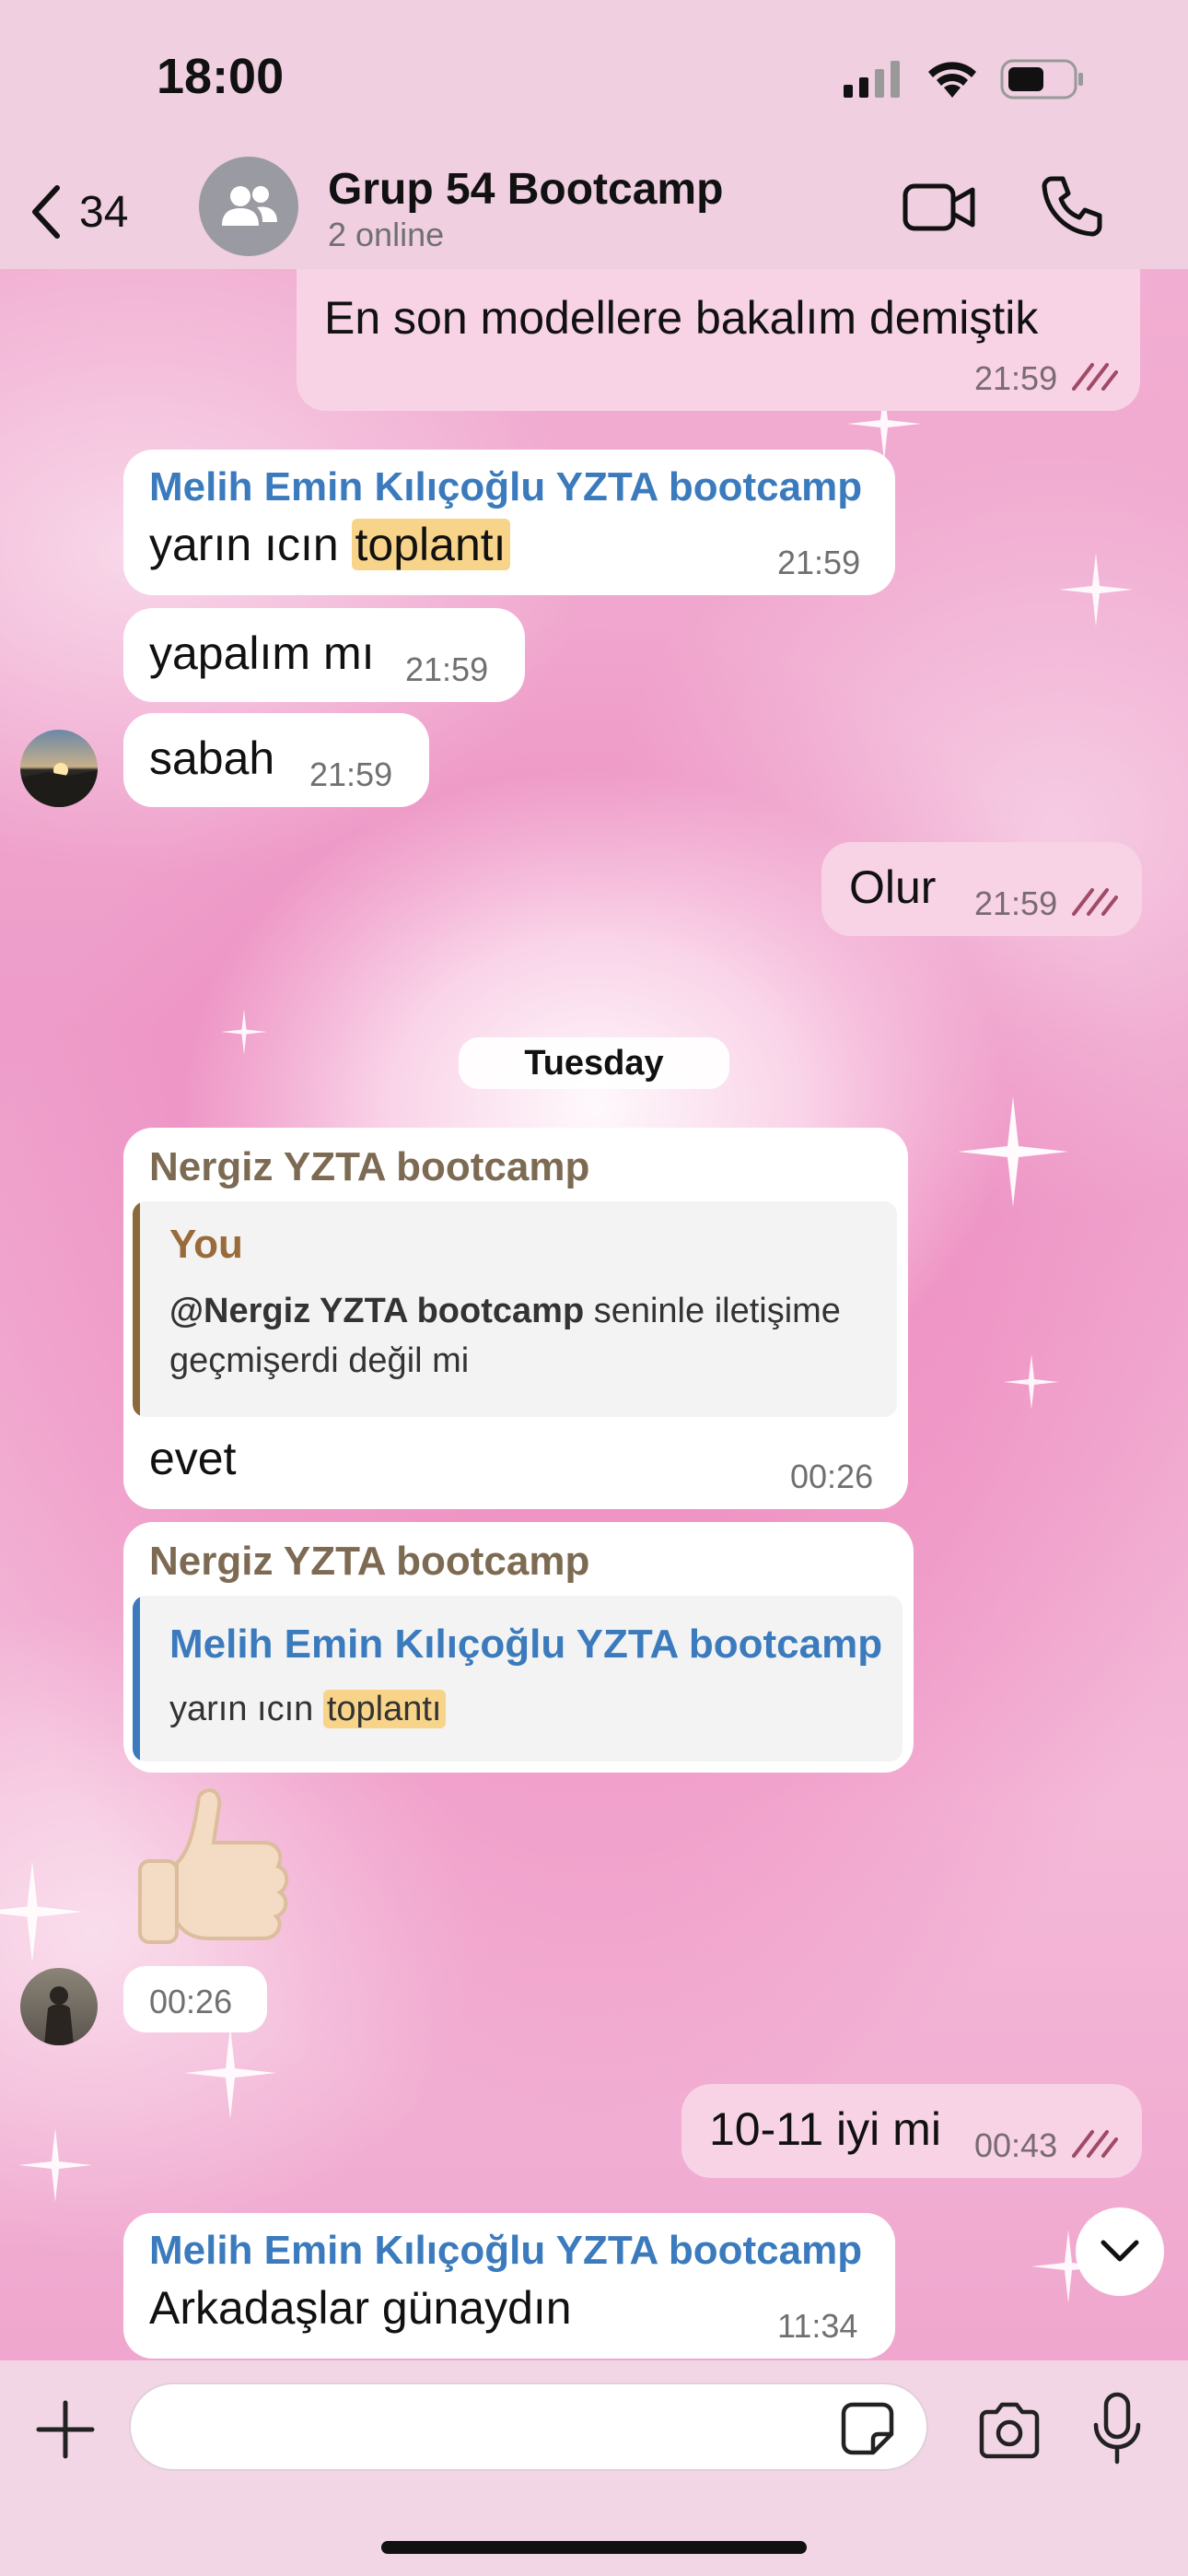 This screenshot has height=2576, width=1188. I want to click on attach-button, so click(65, 2429).